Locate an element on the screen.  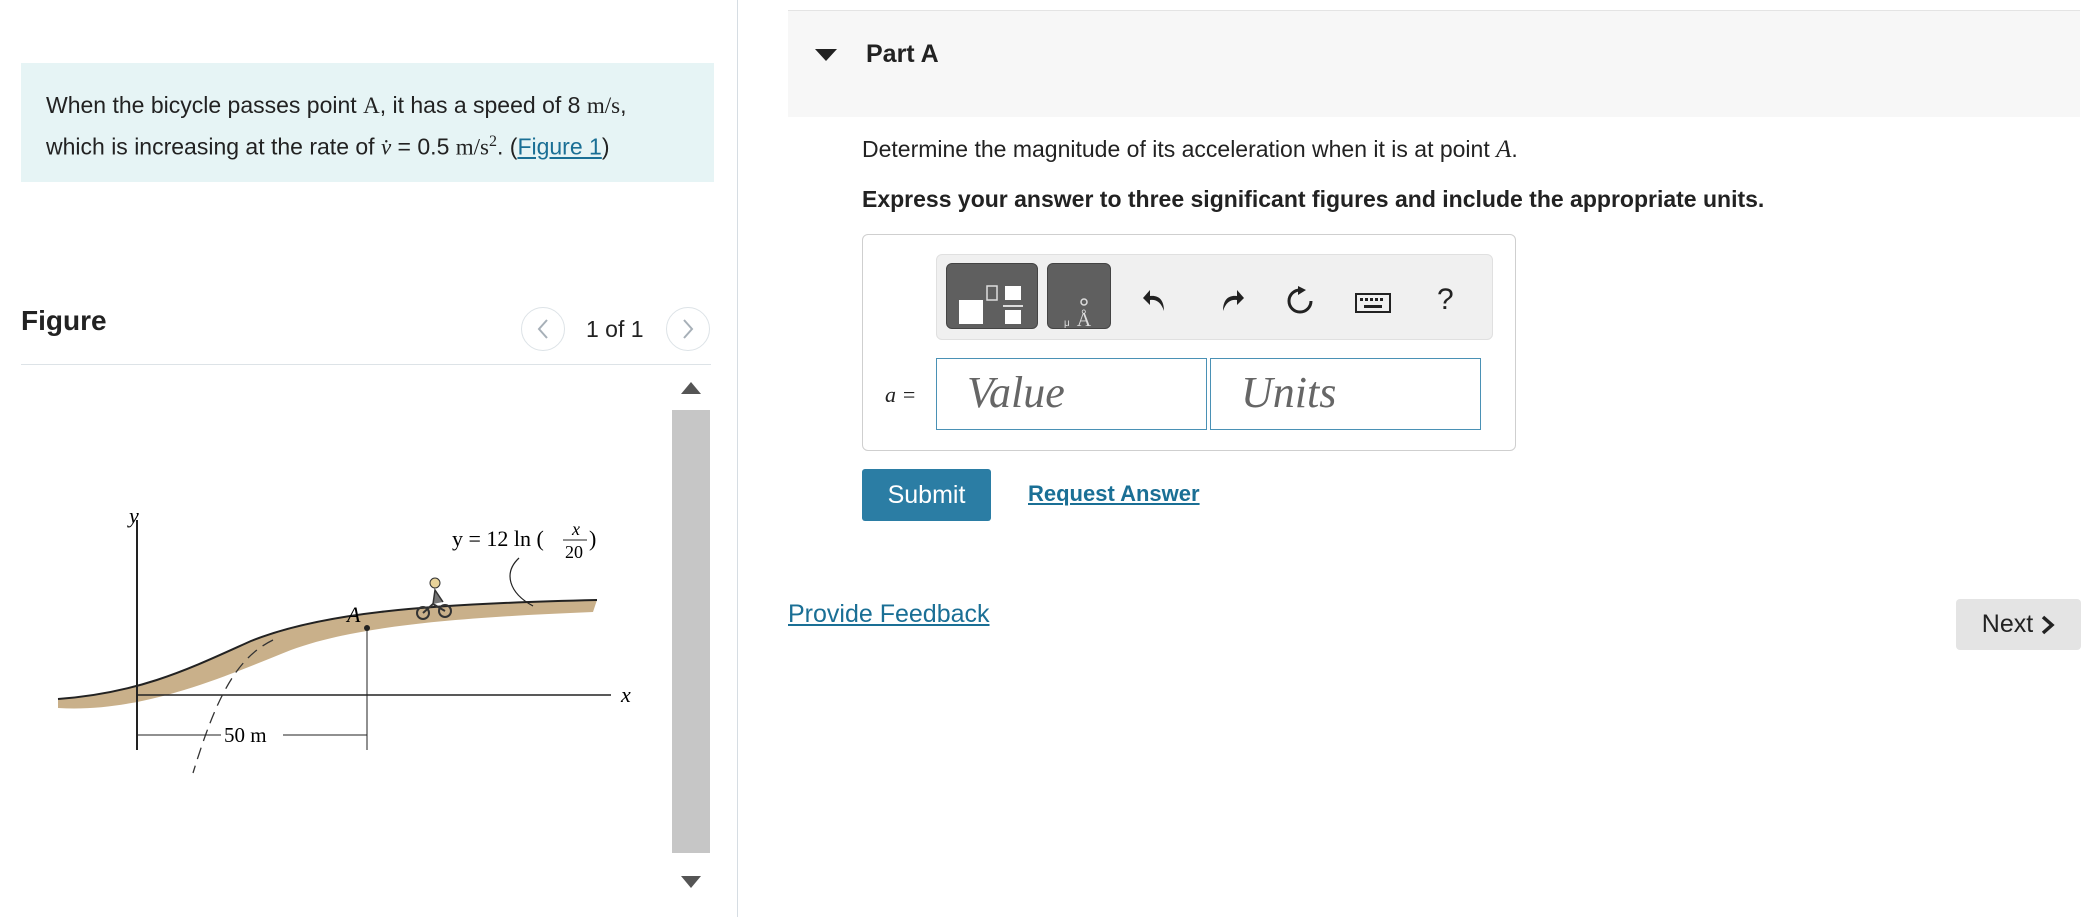
x-axis-label: x is located at coordinates (625, 694).